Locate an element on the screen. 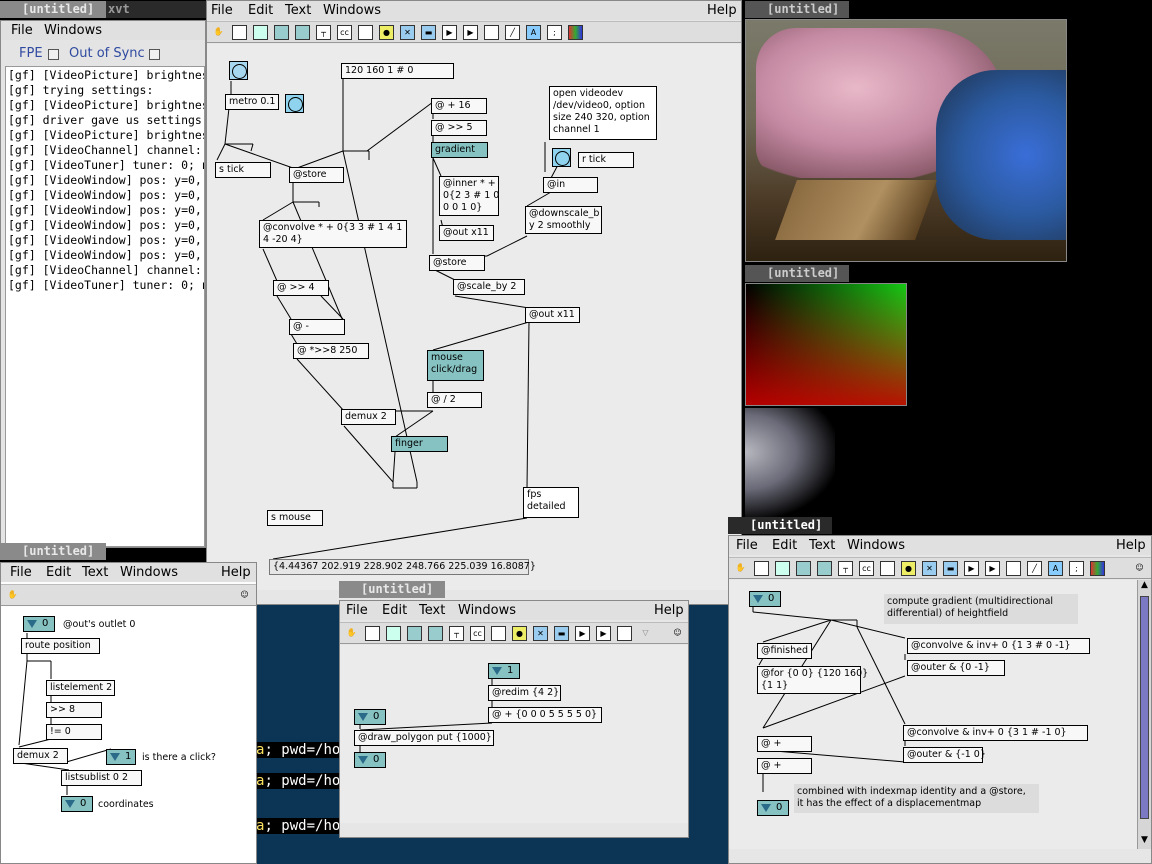  s-mouse-object: s mouse is located at coordinates (295, 518).